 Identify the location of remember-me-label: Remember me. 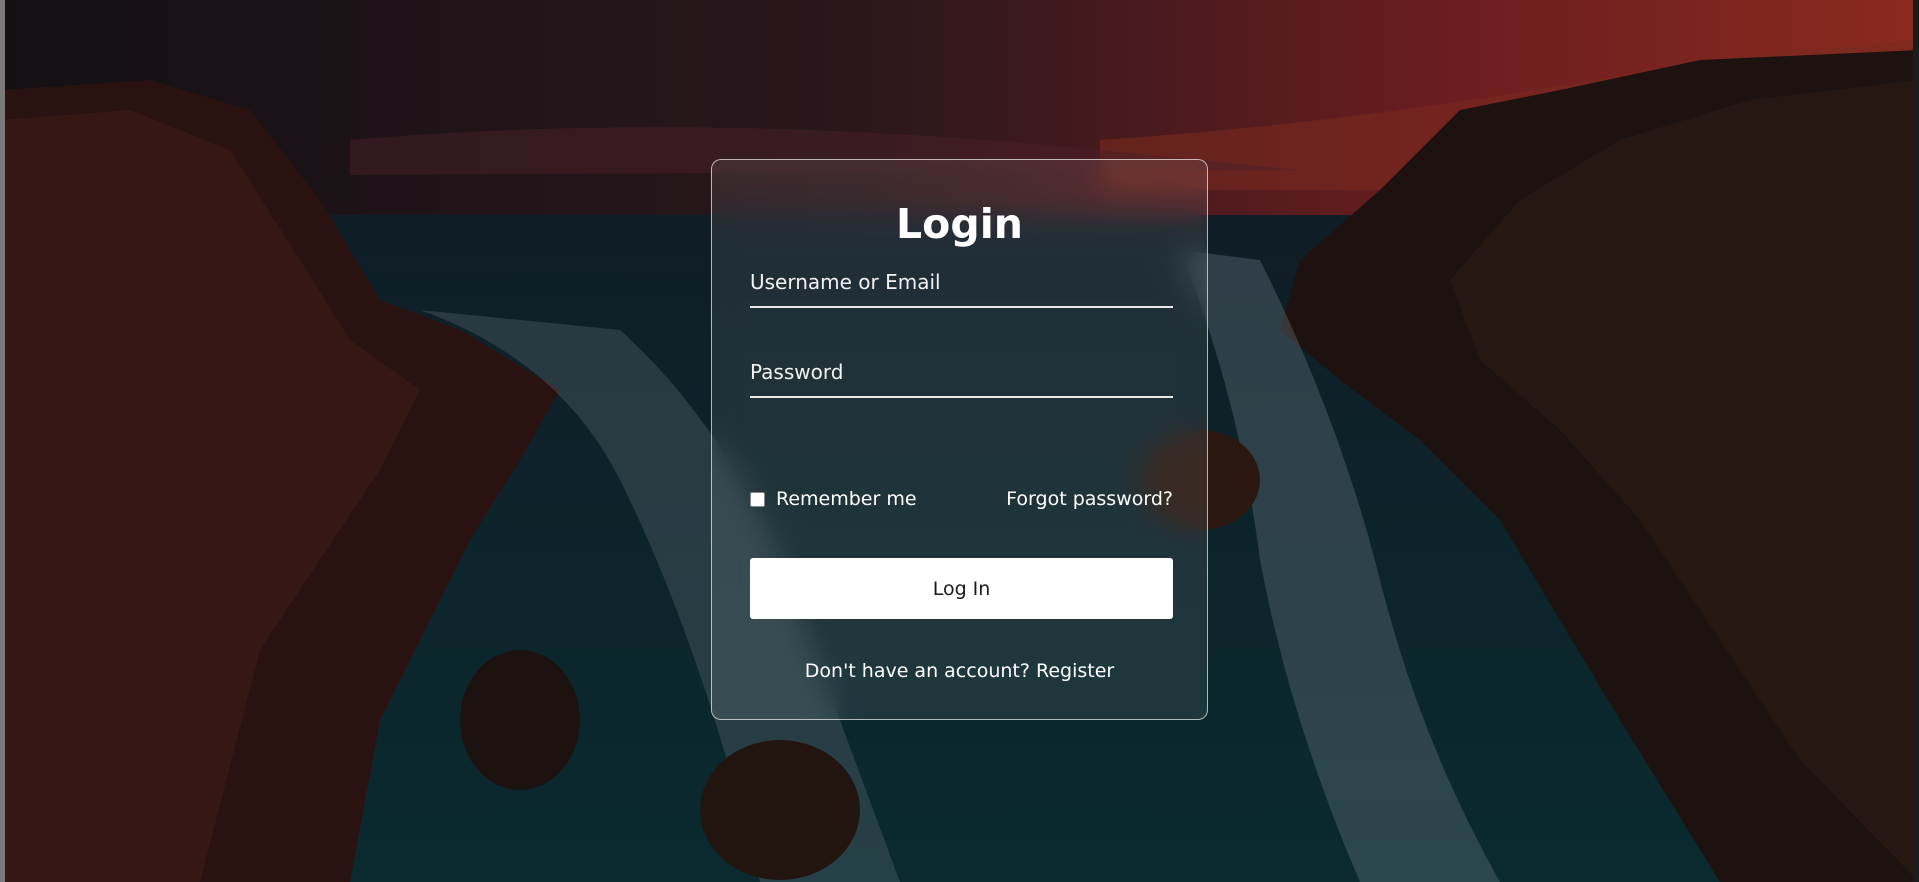
(846, 499).